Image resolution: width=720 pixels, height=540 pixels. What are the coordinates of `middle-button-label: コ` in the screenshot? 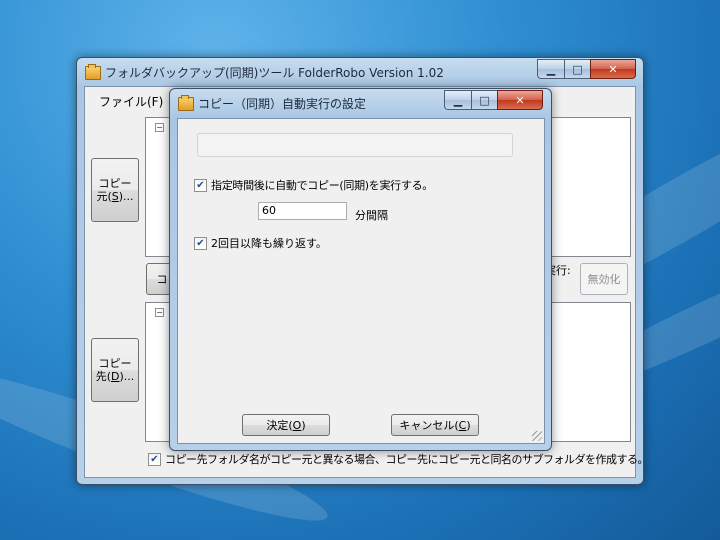 It's located at (162, 279).